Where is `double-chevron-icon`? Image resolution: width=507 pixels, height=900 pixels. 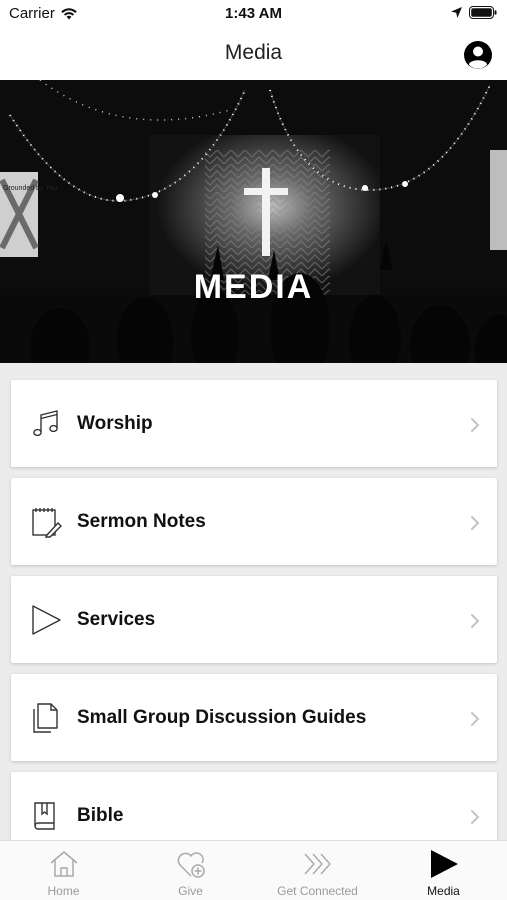 double-chevron-icon is located at coordinates (317, 864).